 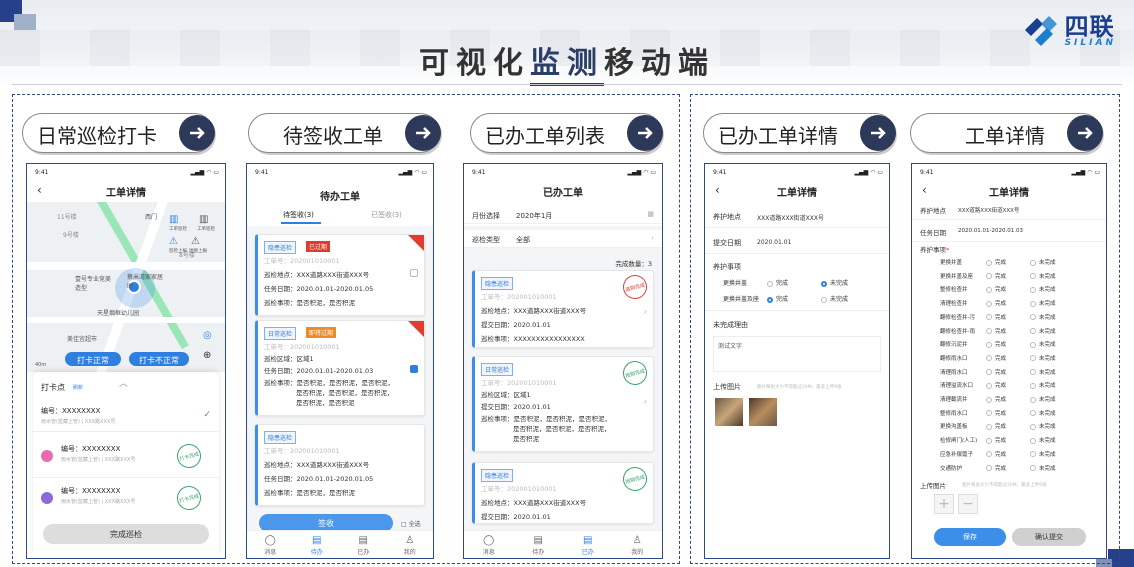 What do you see at coordinates (319, 371) in the screenshot?
I see `order-line: 任务日期：2020.01.01-2020.01.03` at bounding box center [319, 371].